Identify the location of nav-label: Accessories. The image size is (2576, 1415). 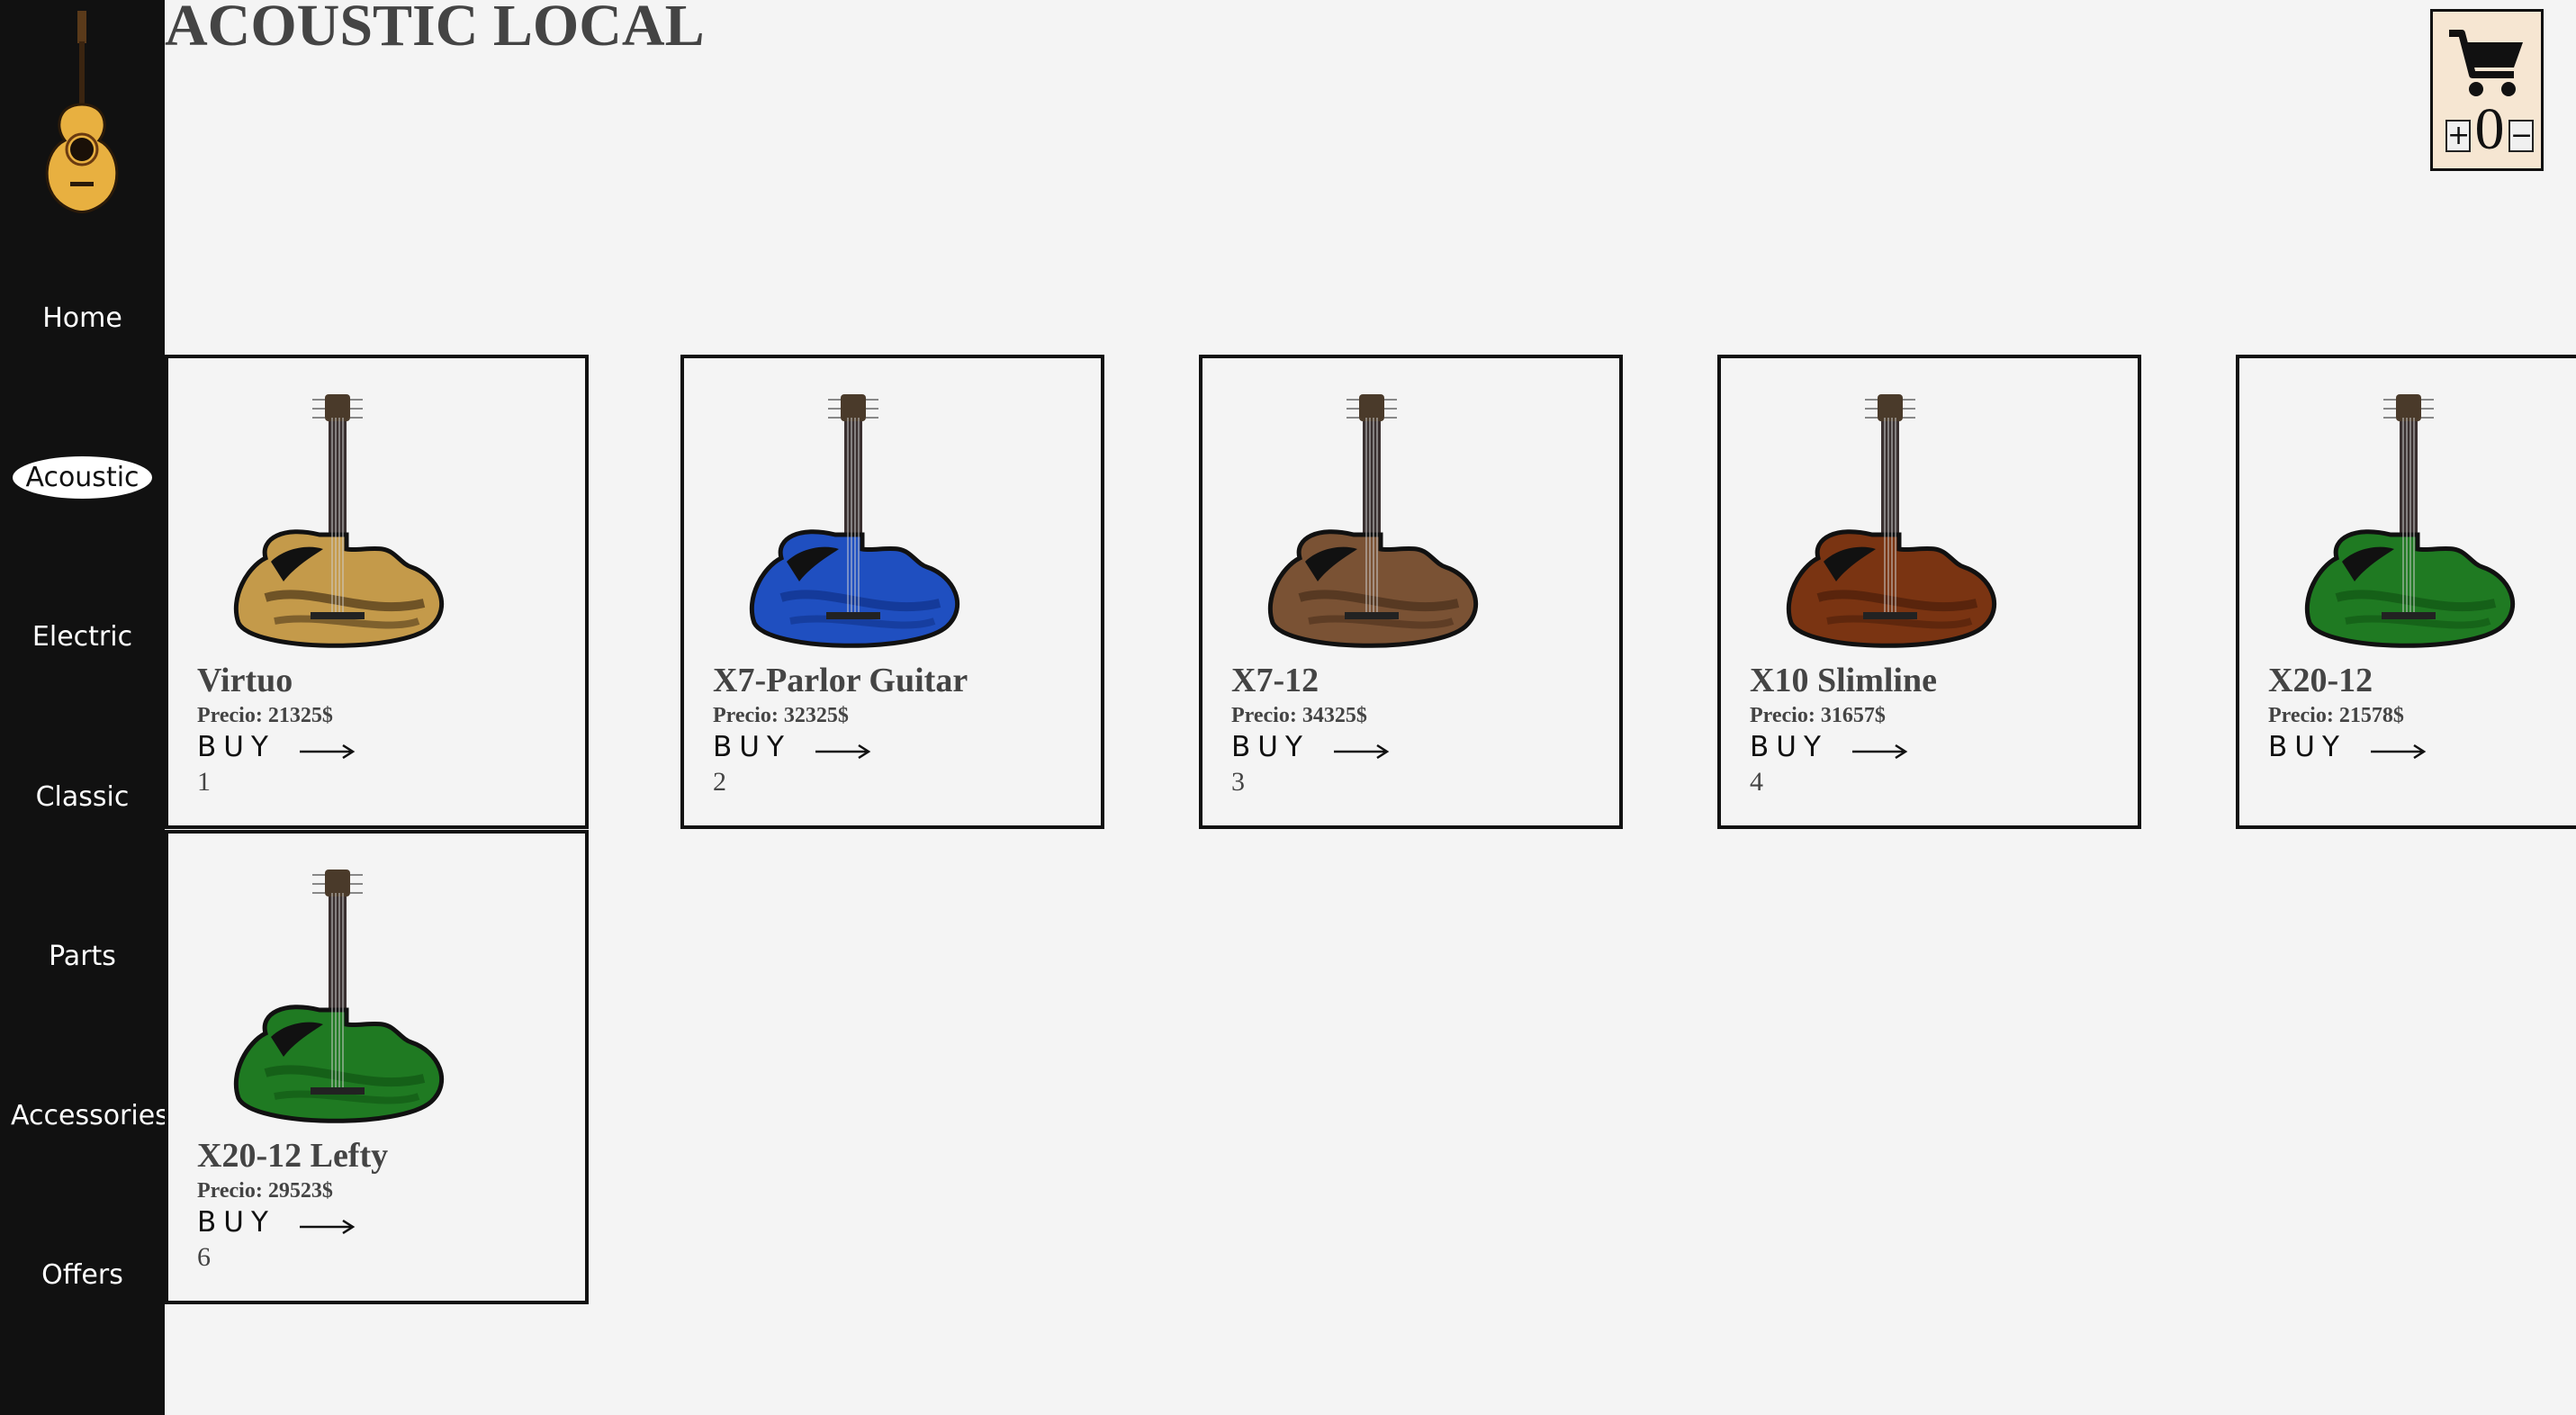
(90, 1115).